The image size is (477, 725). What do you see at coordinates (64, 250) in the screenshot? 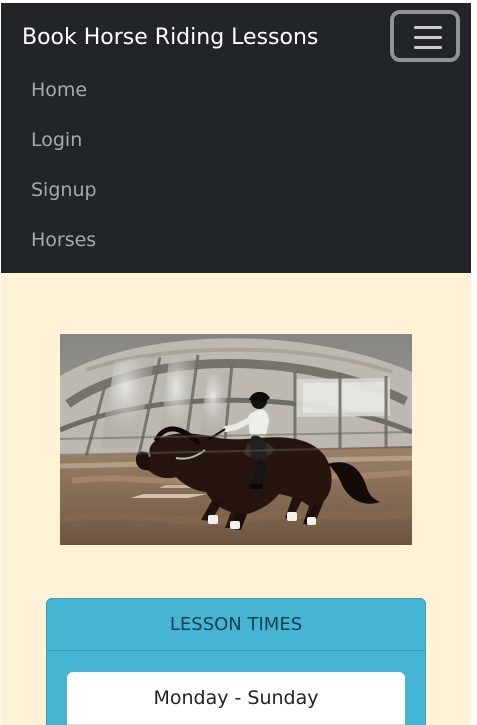
I see `nav-link-horses: Horses` at bounding box center [64, 250].